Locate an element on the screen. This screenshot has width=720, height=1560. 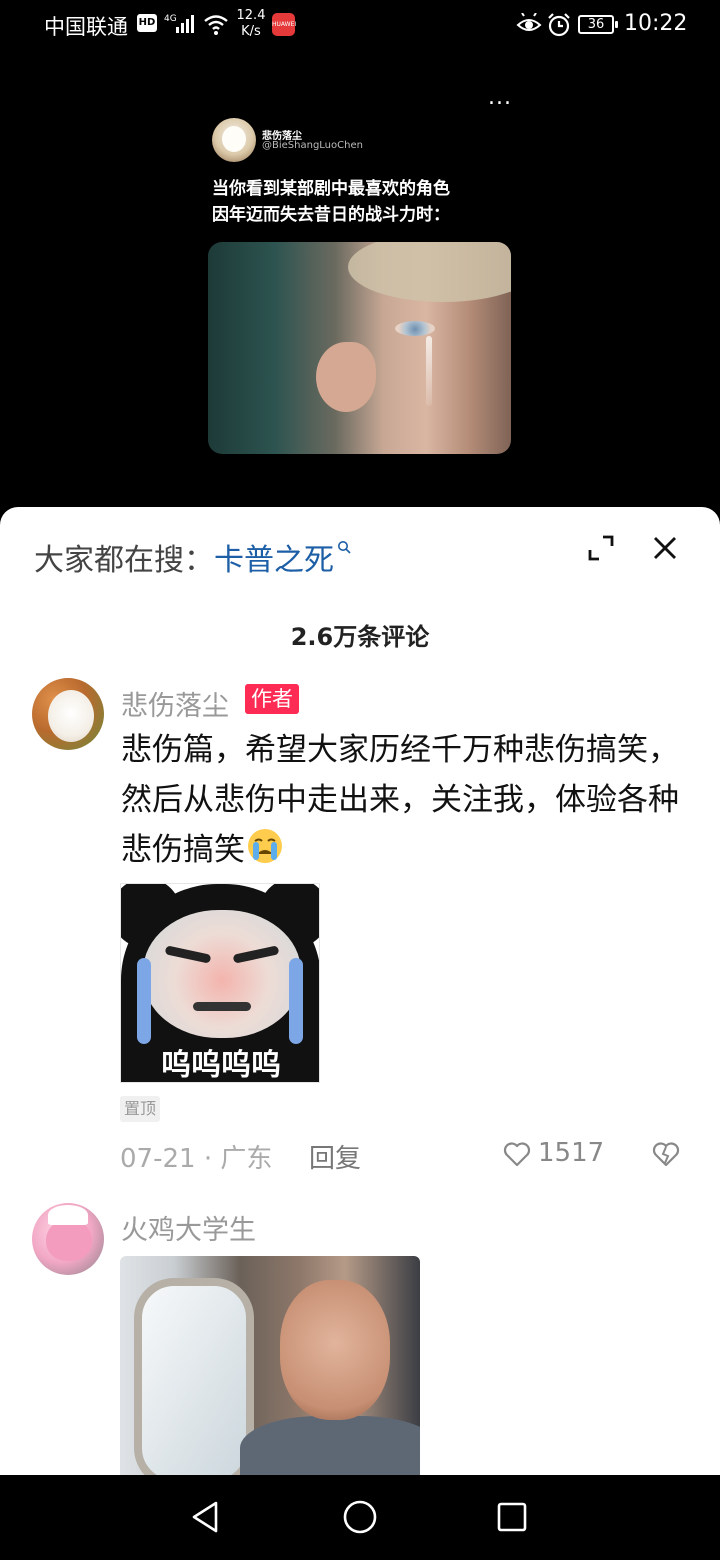
crying-man-photo is located at coordinates (359, 348).